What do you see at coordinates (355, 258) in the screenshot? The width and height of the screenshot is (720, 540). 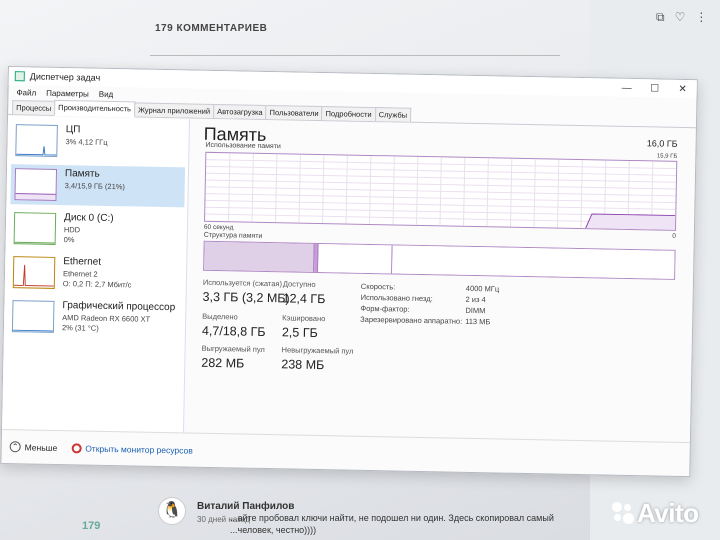 I see `structure-standby` at bounding box center [355, 258].